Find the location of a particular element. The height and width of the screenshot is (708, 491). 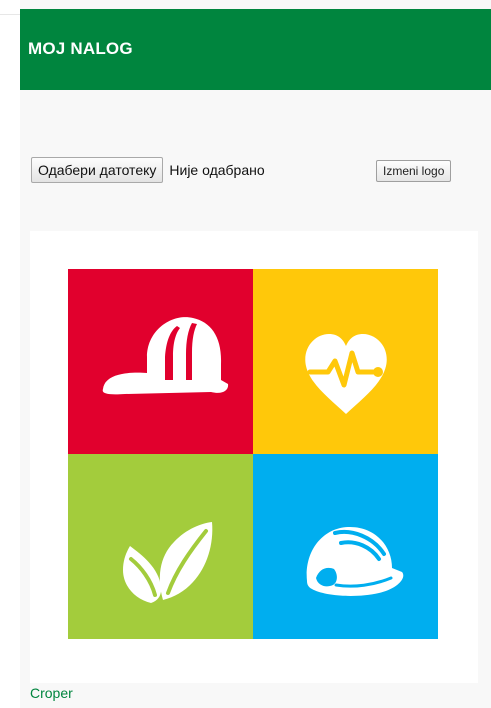

logo-tile-blue is located at coordinates (345, 546).